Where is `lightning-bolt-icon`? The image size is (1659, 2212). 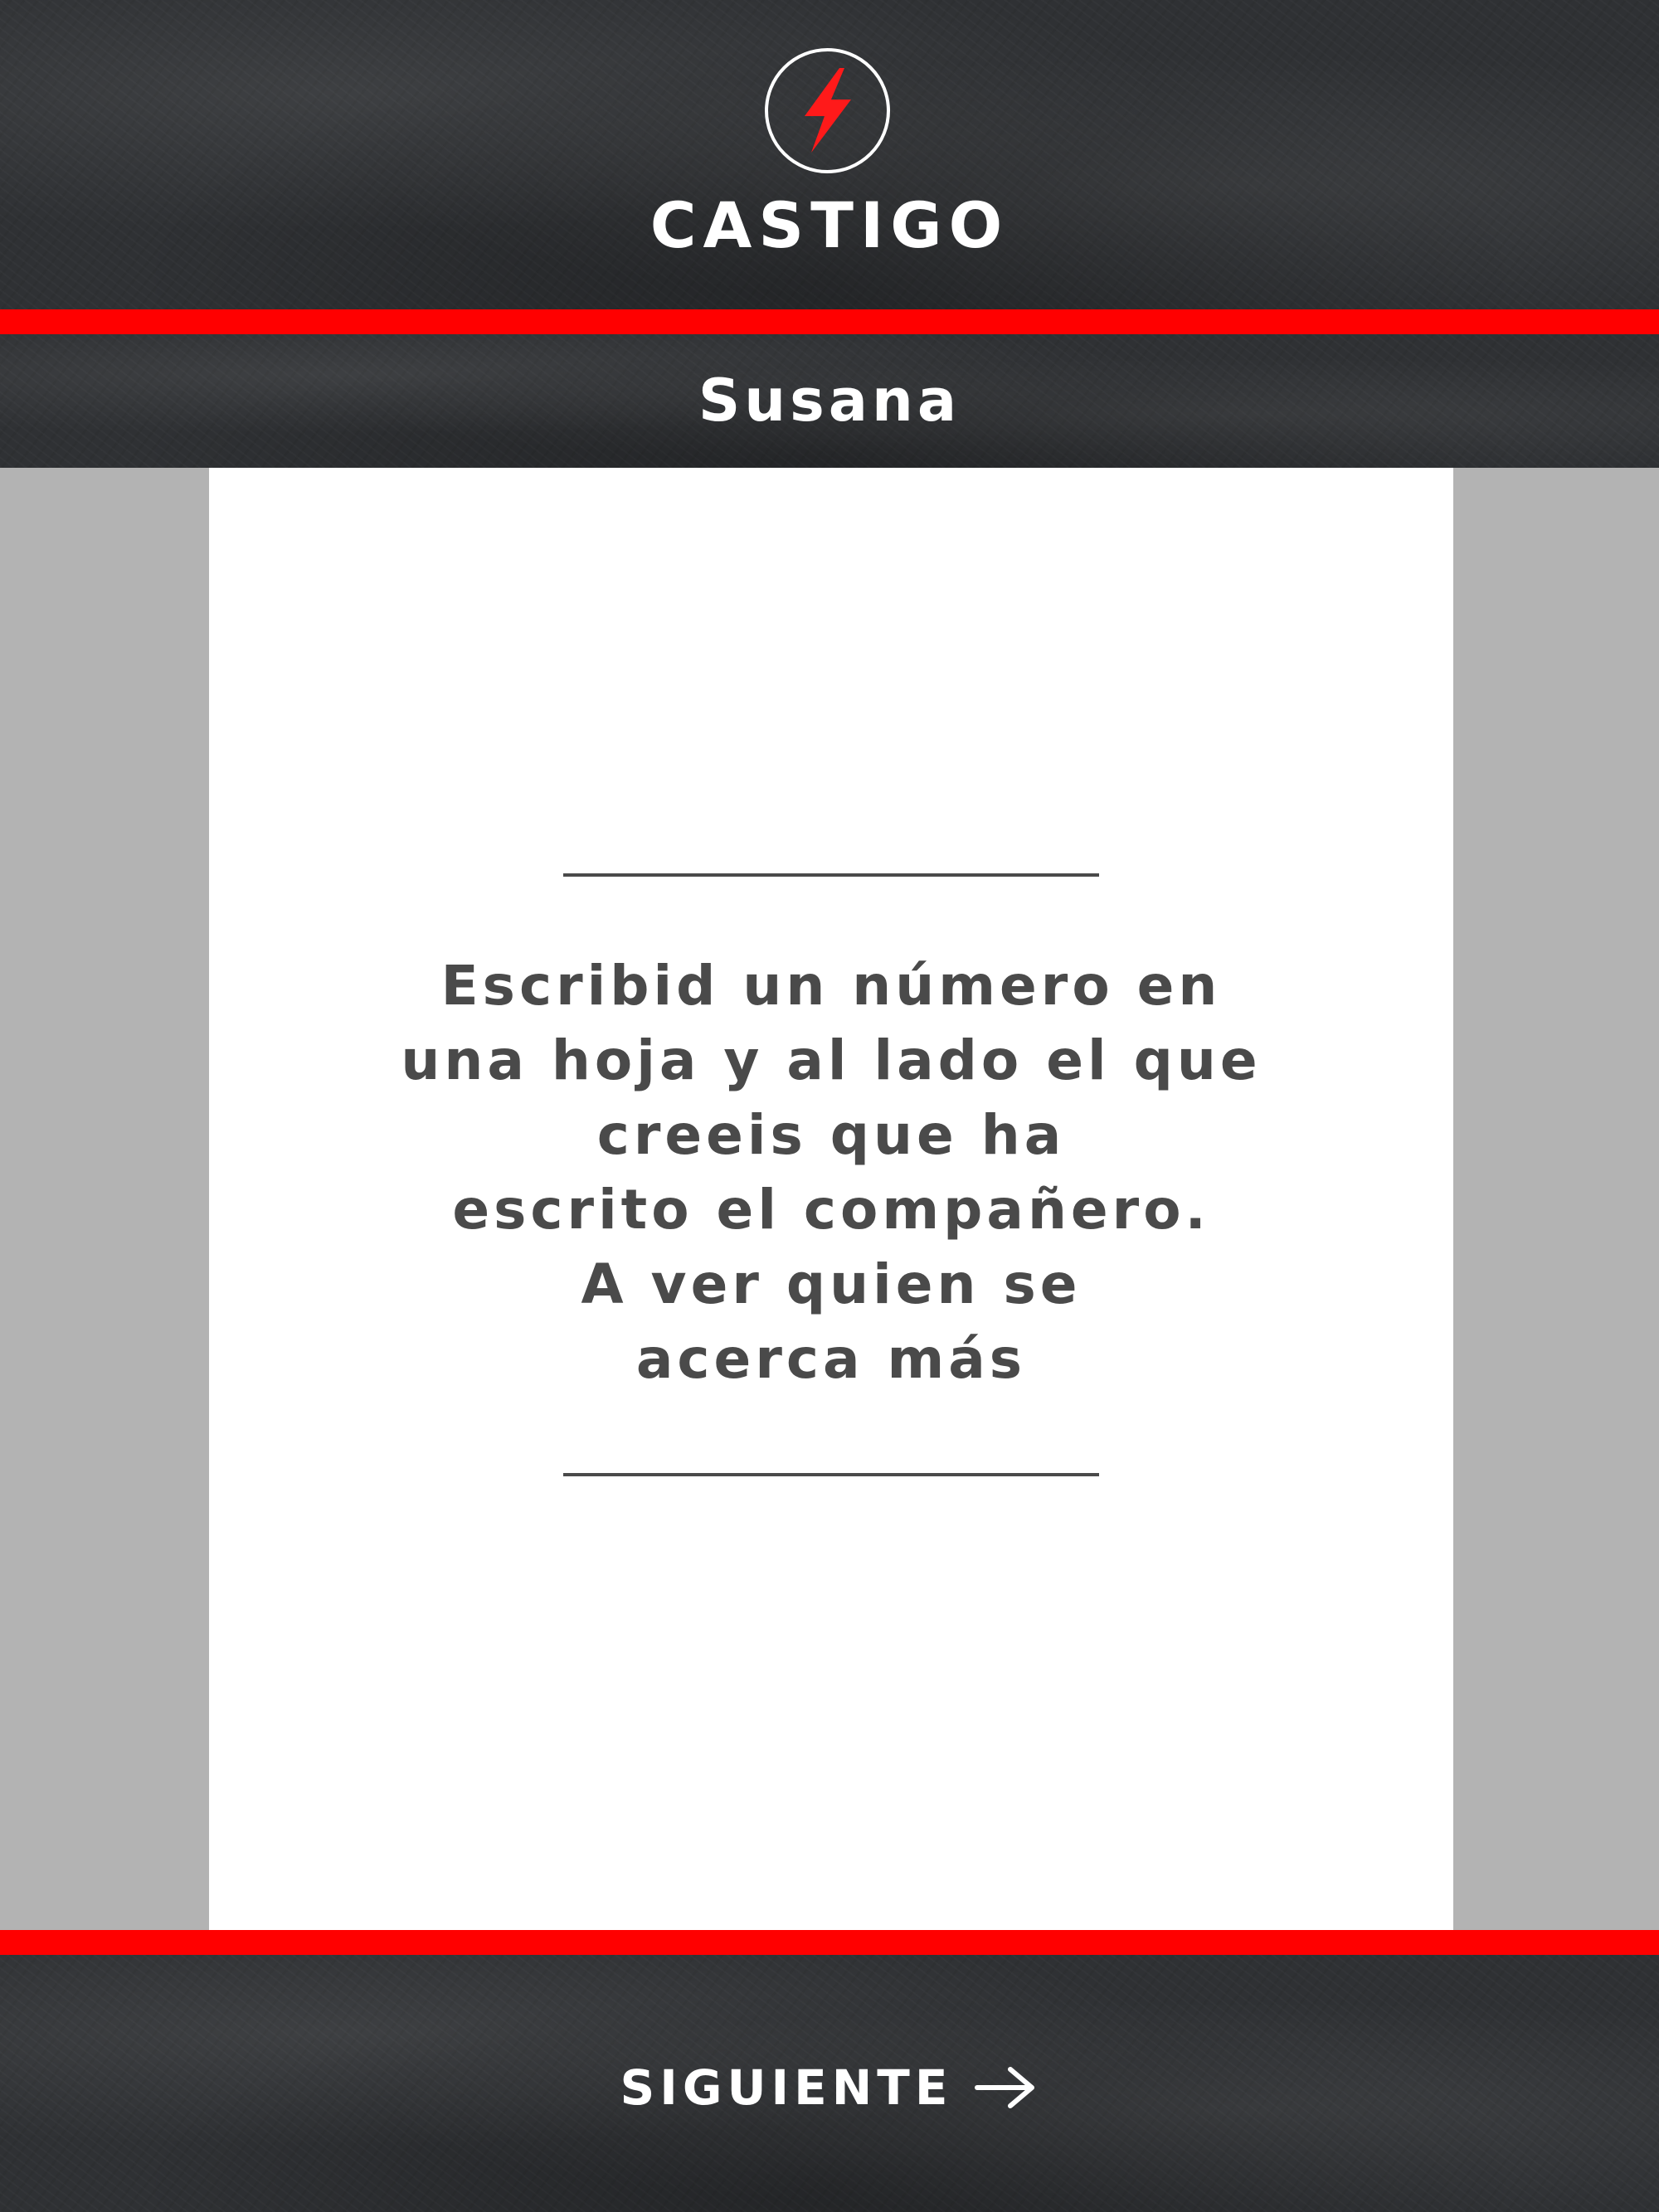
lightning-bolt-icon is located at coordinates (828, 111).